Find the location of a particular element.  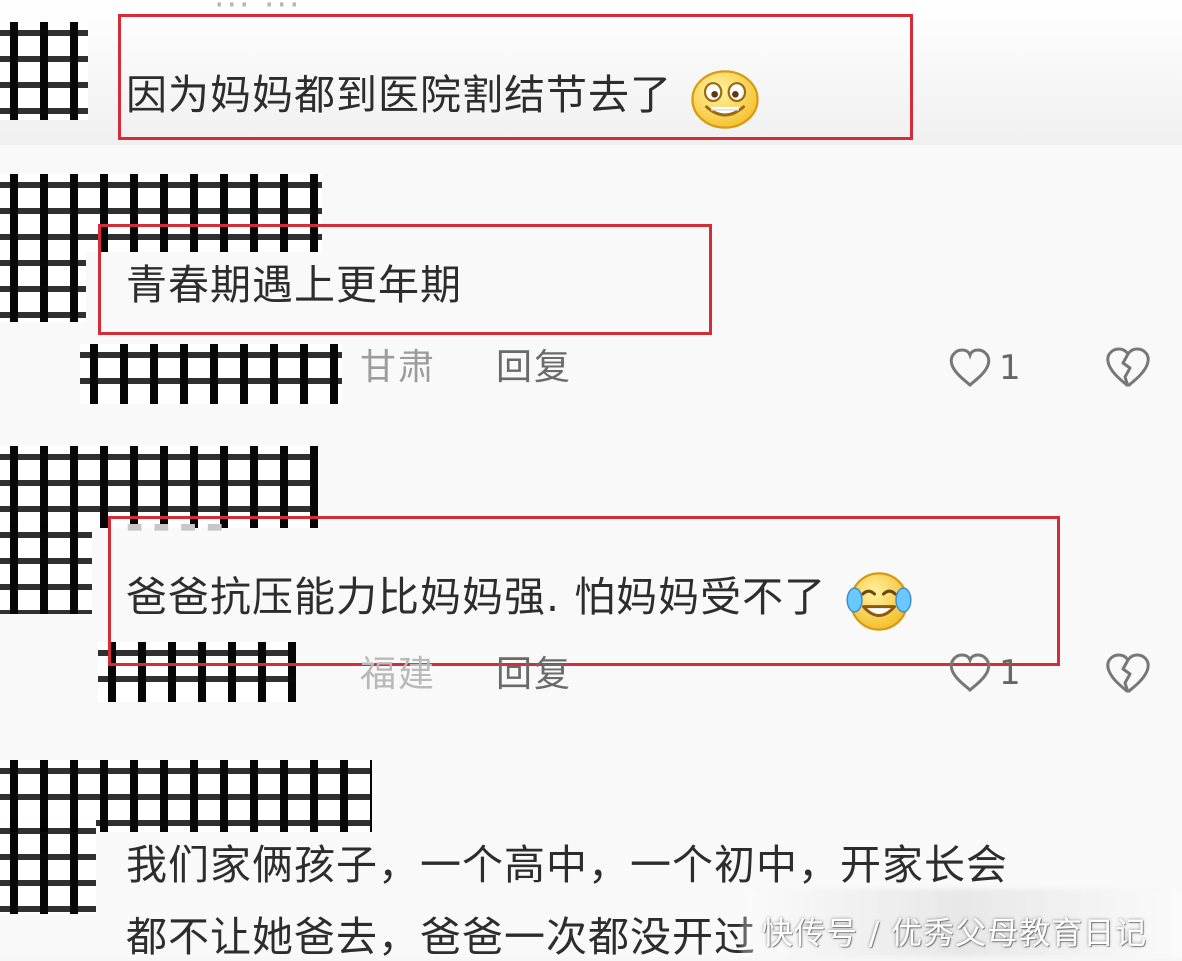

comment-text-4-line-2: 都不让她爸去，爸爸一次都没开过 is located at coordinates (441, 937).